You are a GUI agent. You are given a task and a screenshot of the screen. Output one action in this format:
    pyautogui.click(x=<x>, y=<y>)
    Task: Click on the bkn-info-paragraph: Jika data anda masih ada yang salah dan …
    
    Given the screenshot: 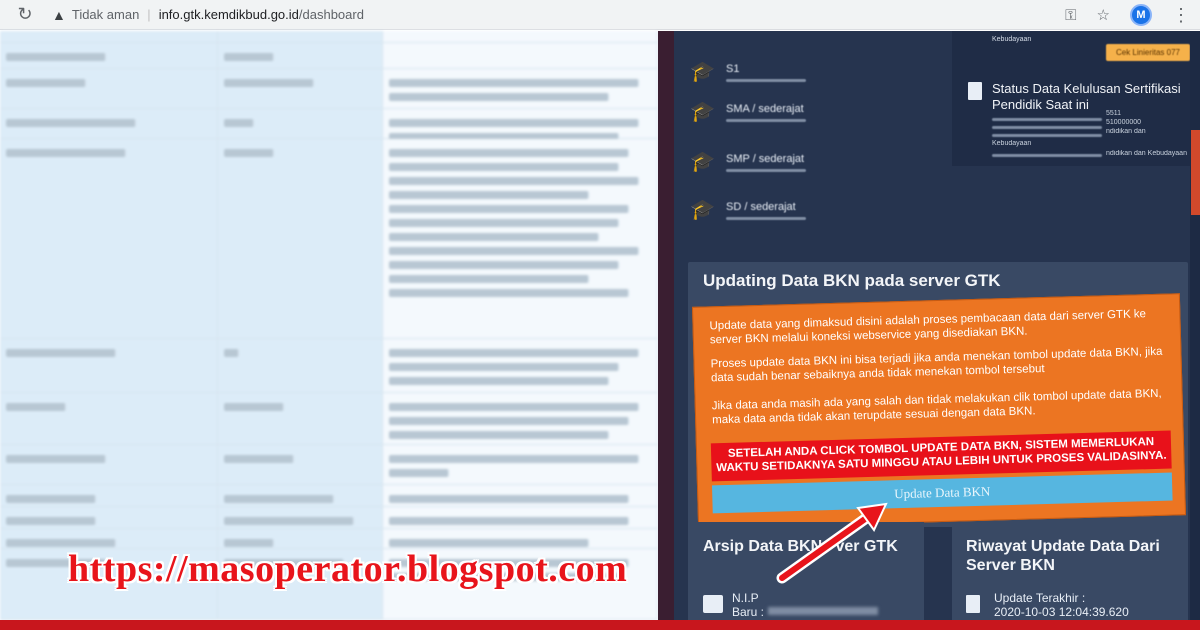 What is the action you would take?
    pyautogui.click(x=936, y=407)
    